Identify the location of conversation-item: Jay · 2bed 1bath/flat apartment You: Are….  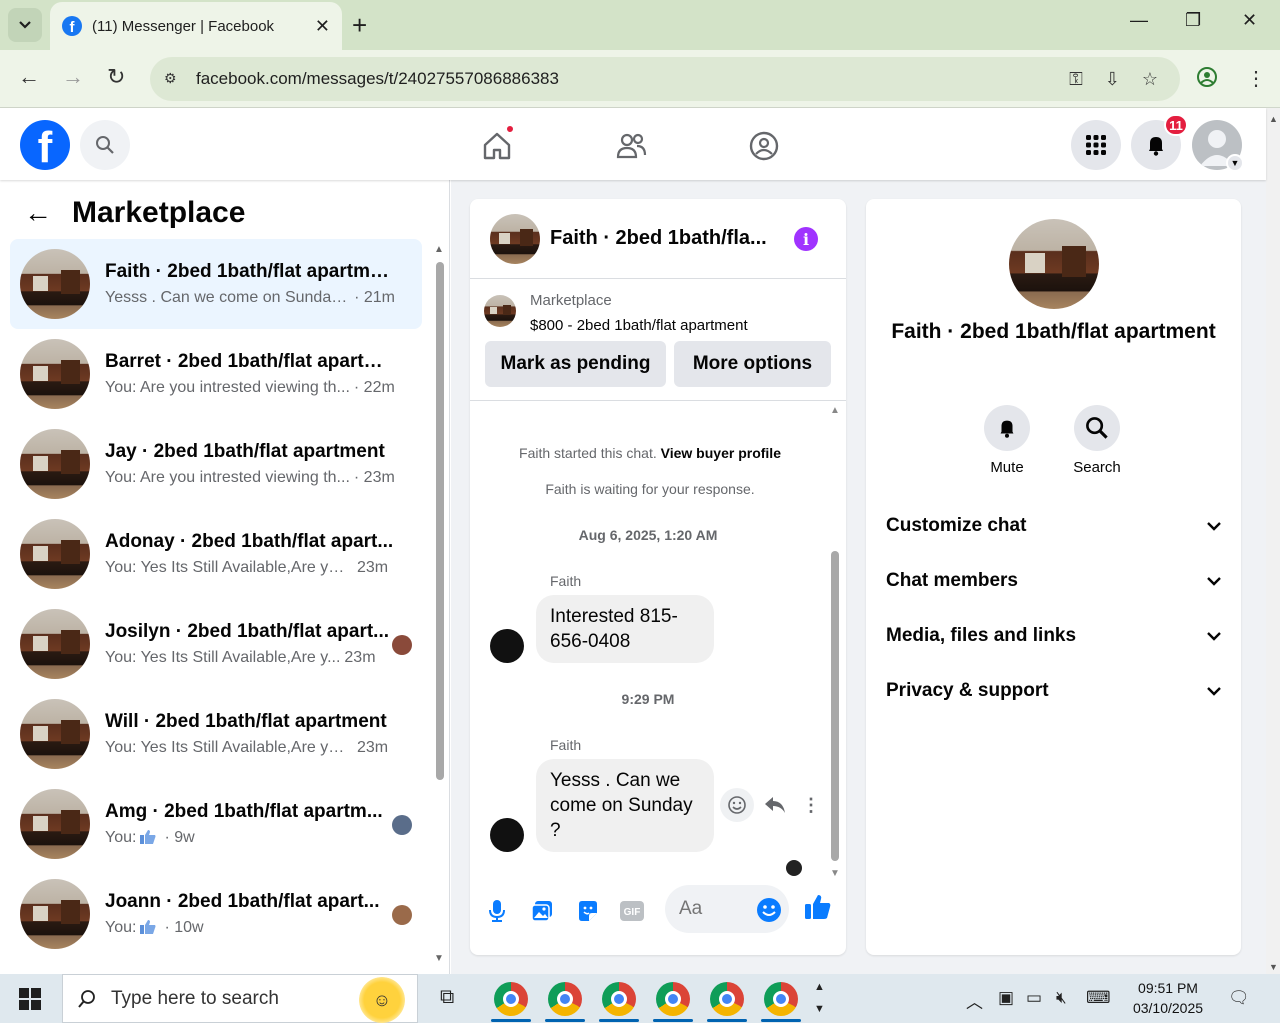
(216, 464).